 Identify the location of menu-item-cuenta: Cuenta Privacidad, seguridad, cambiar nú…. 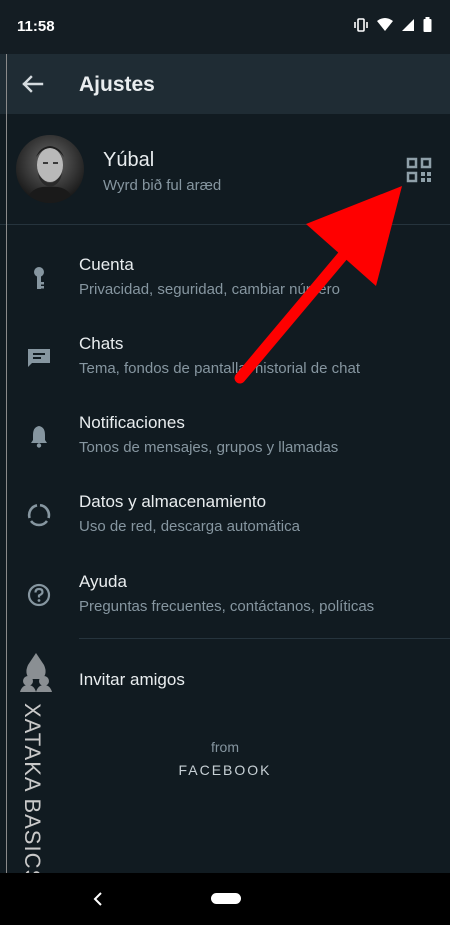
(225, 282).